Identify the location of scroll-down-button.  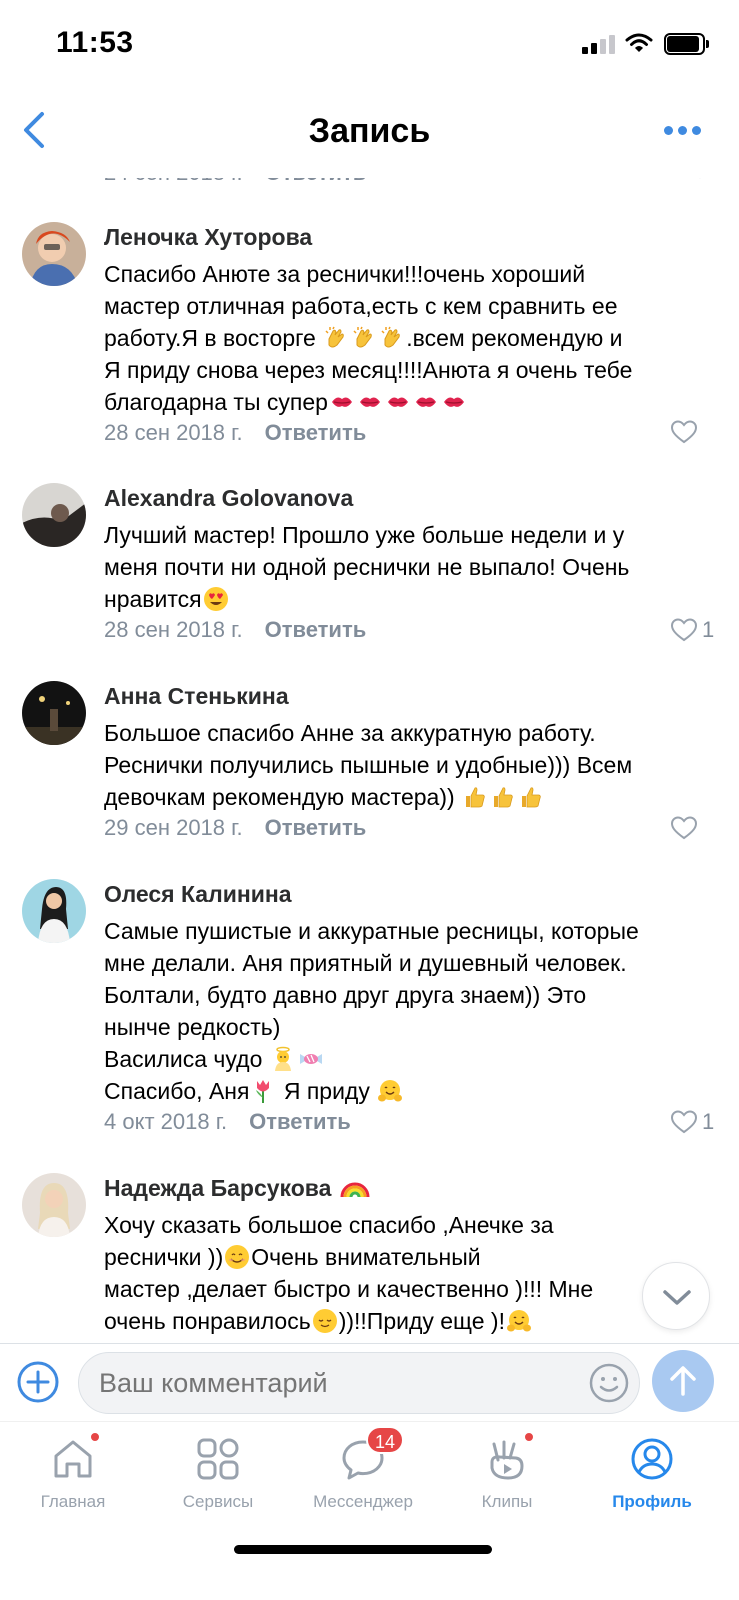
(676, 1296).